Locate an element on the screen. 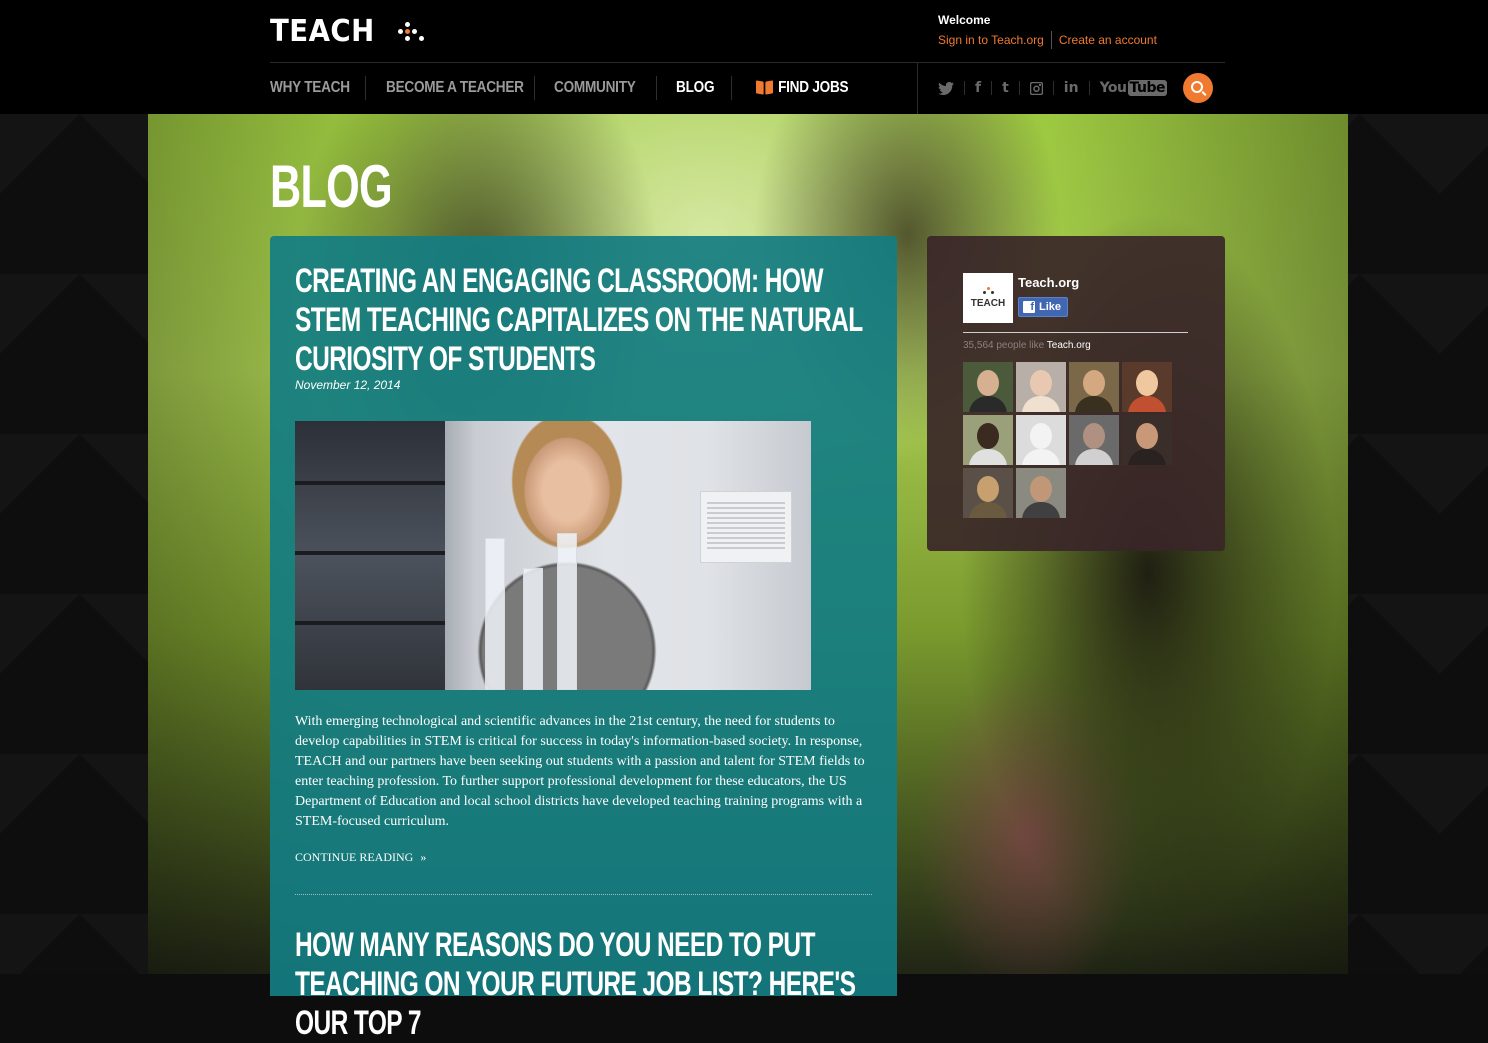 The height and width of the screenshot is (1043, 1488). welcome-text: Welcome is located at coordinates (964, 20).